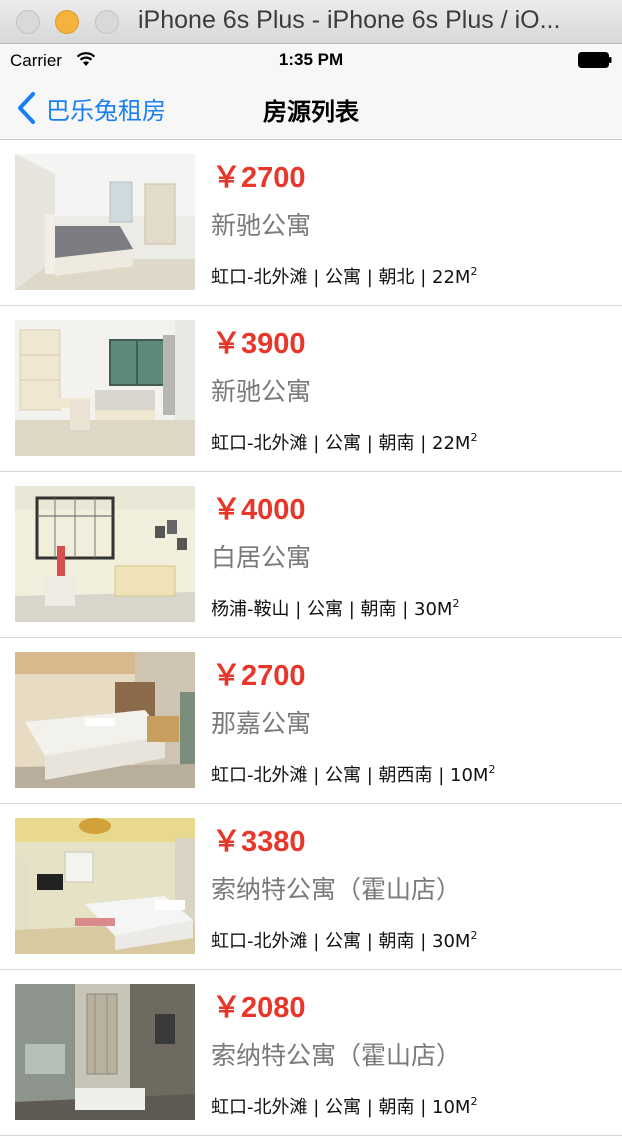 This screenshot has height=1148, width=622. What do you see at coordinates (261, 723) in the screenshot?
I see `listing-name: 那嘉公寓` at bounding box center [261, 723].